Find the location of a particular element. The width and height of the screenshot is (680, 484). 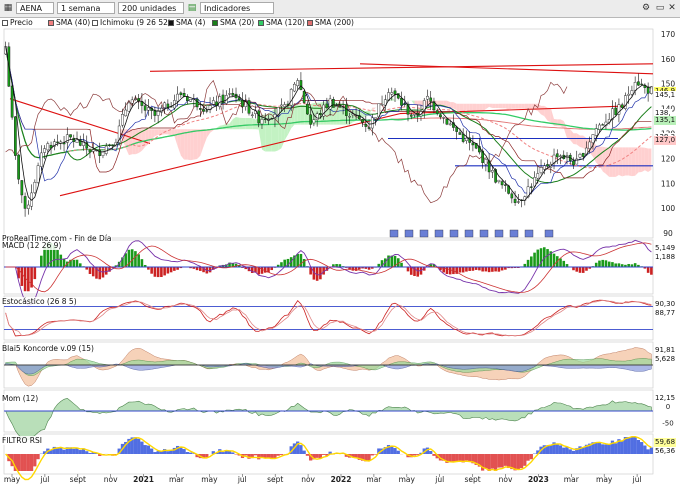

legend-item: Ichimoku (9 26 52) is located at coordinates (131, 22).